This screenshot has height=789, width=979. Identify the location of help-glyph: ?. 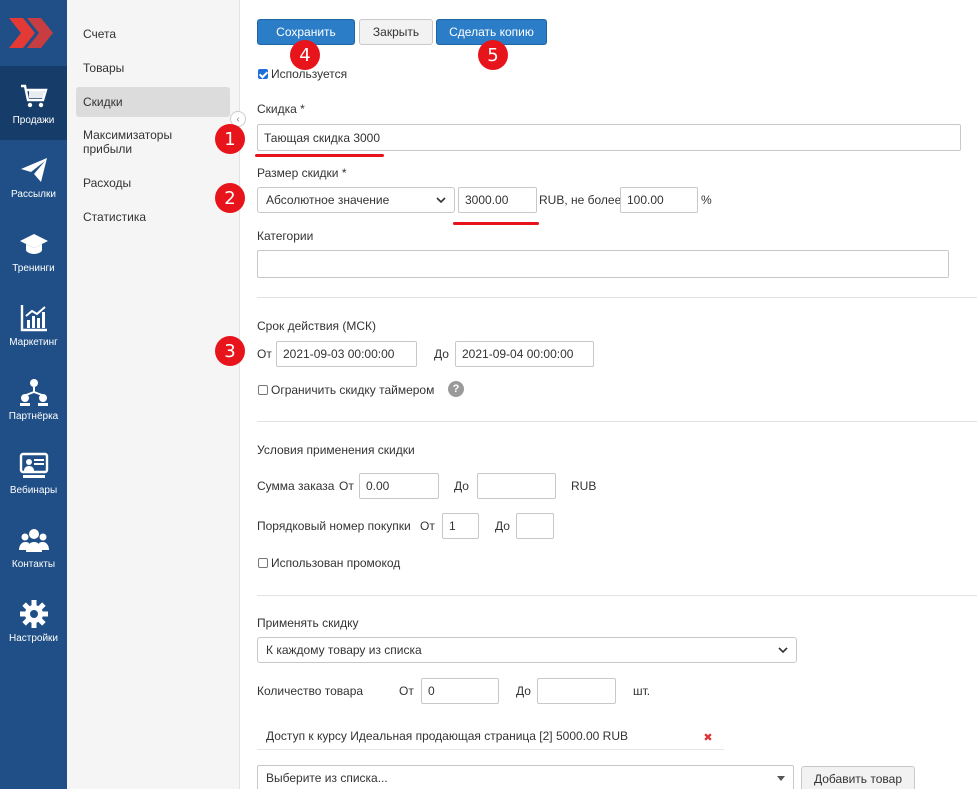
(456, 389).